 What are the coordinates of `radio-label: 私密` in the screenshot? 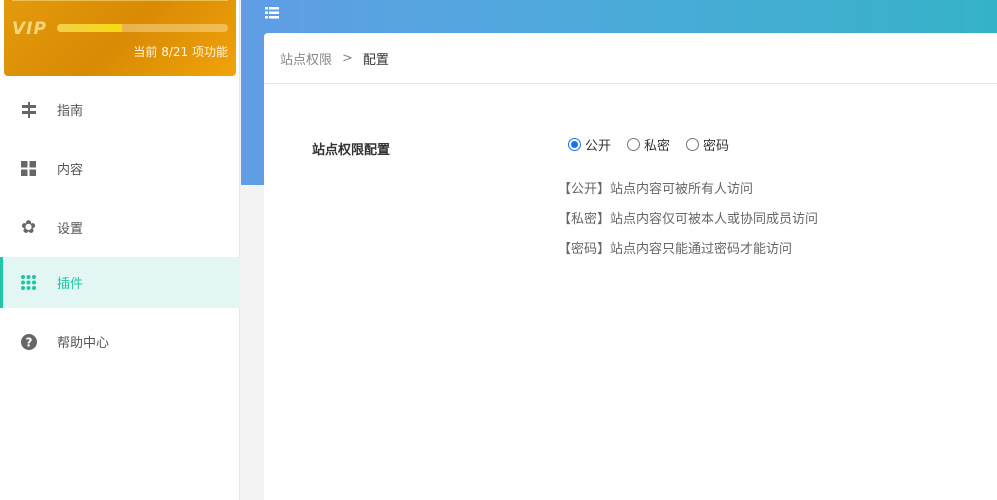 It's located at (657, 146).